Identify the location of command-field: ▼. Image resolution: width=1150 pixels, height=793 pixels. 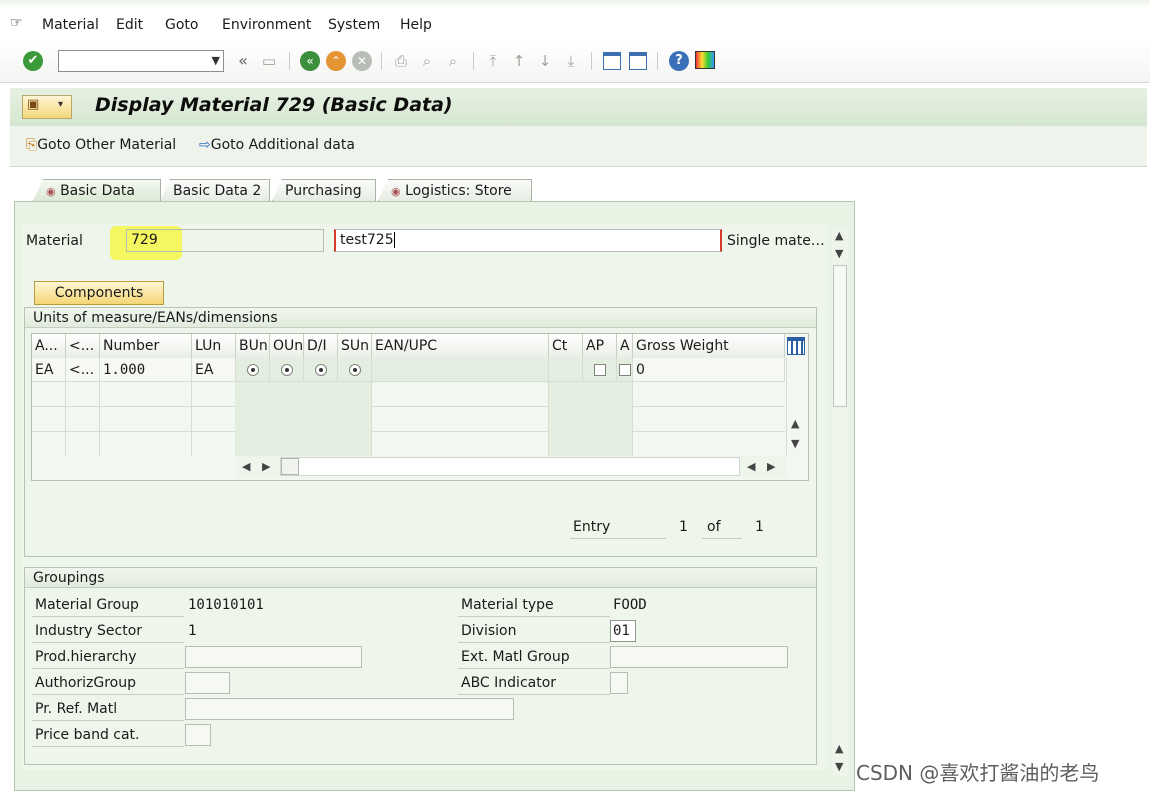
(141, 61).